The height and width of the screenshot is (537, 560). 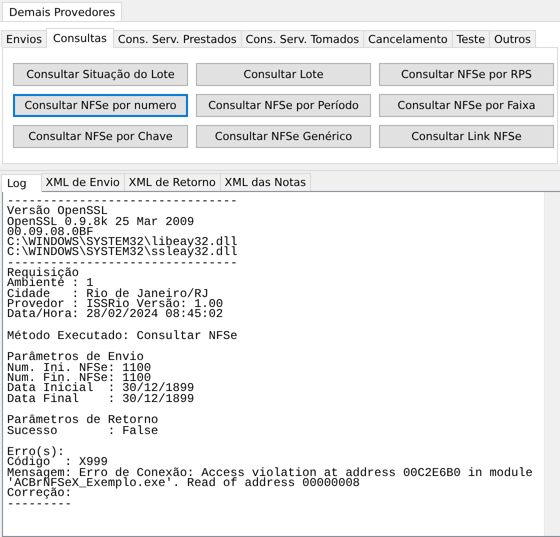 What do you see at coordinates (100, 74) in the screenshot?
I see `query-button: Consultar Situação do Lote` at bounding box center [100, 74].